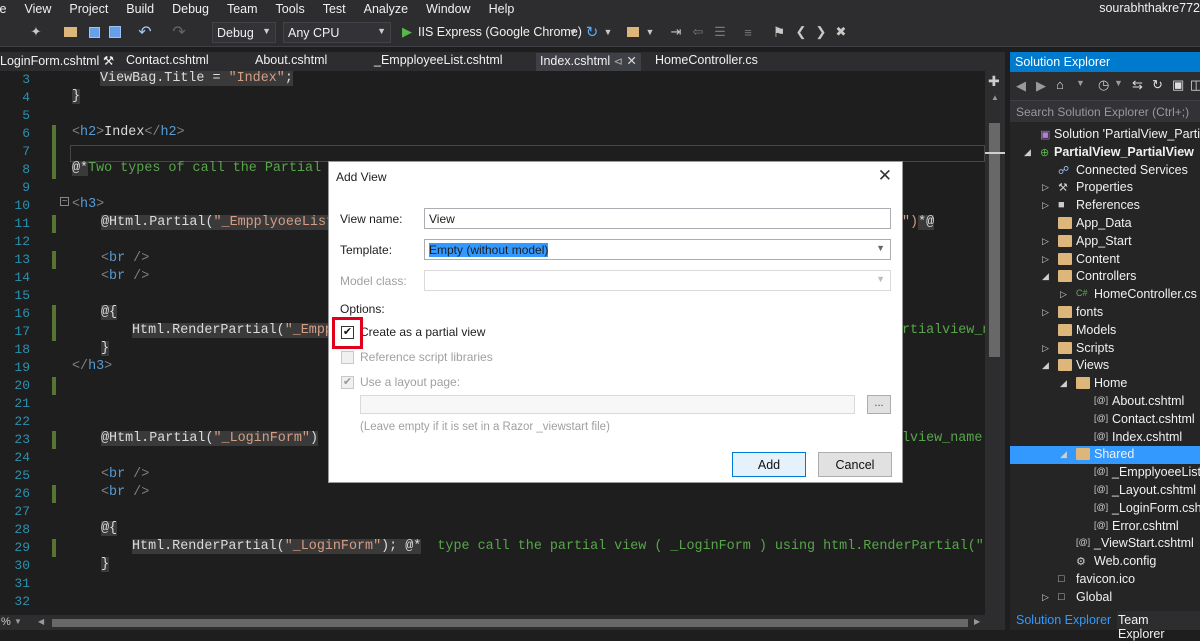 The image size is (1200, 641). Describe the element at coordinates (1105, 580) in the screenshot. I see `tree-item: □ favicon.ico` at that location.